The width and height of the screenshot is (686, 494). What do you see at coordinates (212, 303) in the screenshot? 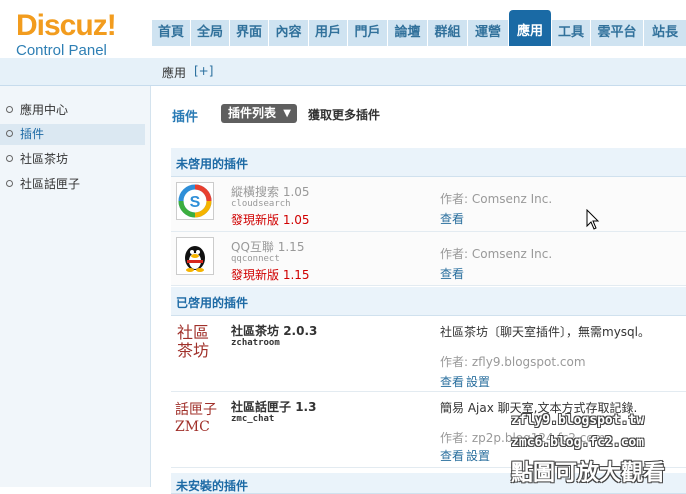
I see `section-title: 已啓用的插件` at bounding box center [212, 303].